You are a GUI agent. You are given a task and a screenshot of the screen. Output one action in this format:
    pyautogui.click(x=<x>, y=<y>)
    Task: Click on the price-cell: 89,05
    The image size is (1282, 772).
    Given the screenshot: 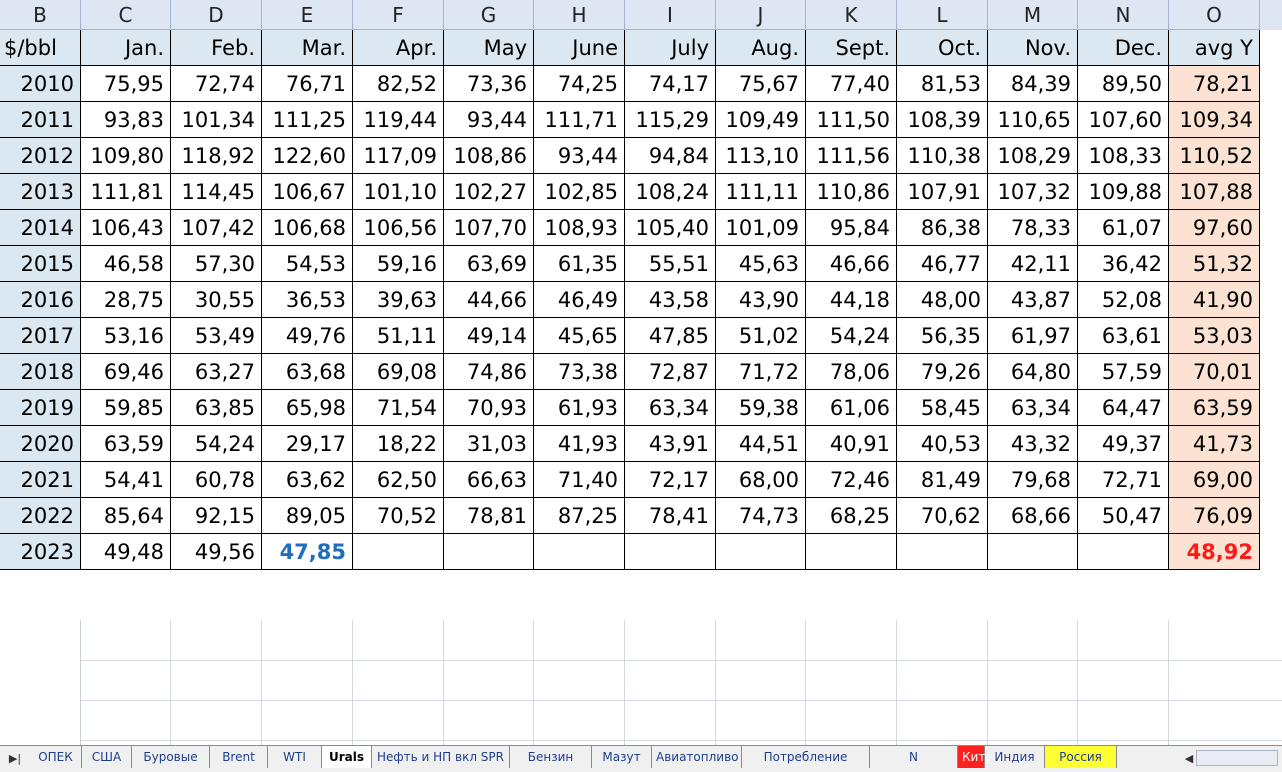 What is the action you would take?
    pyautogui.click(x=307, y=516)
    